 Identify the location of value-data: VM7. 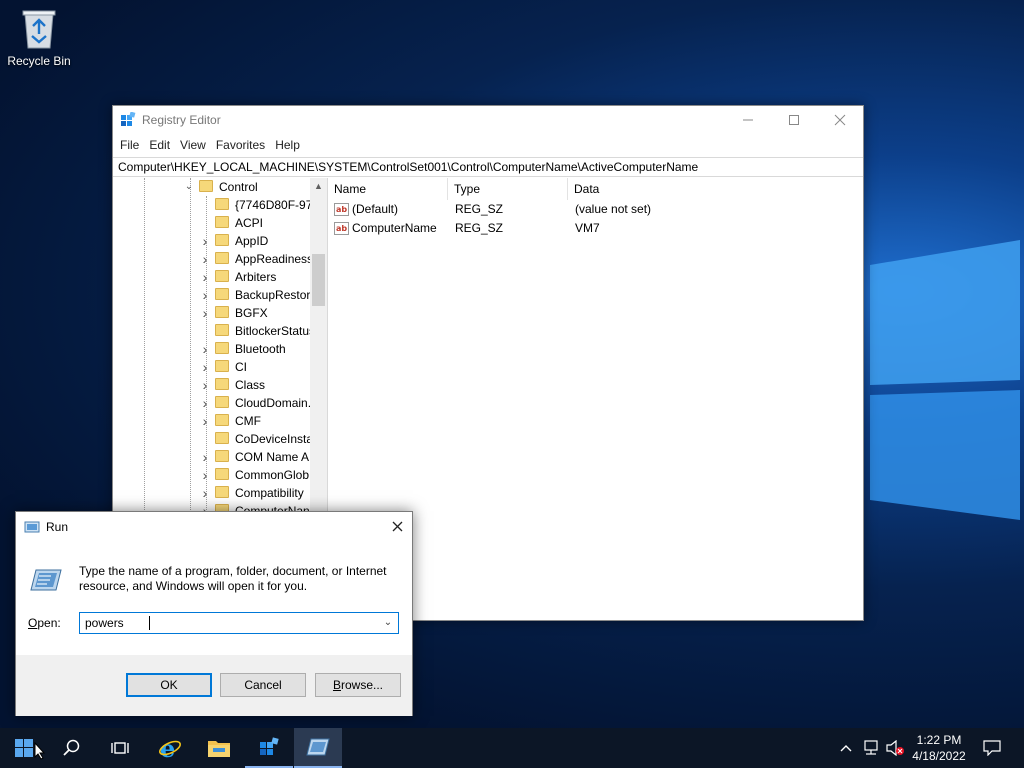
(587, 228).